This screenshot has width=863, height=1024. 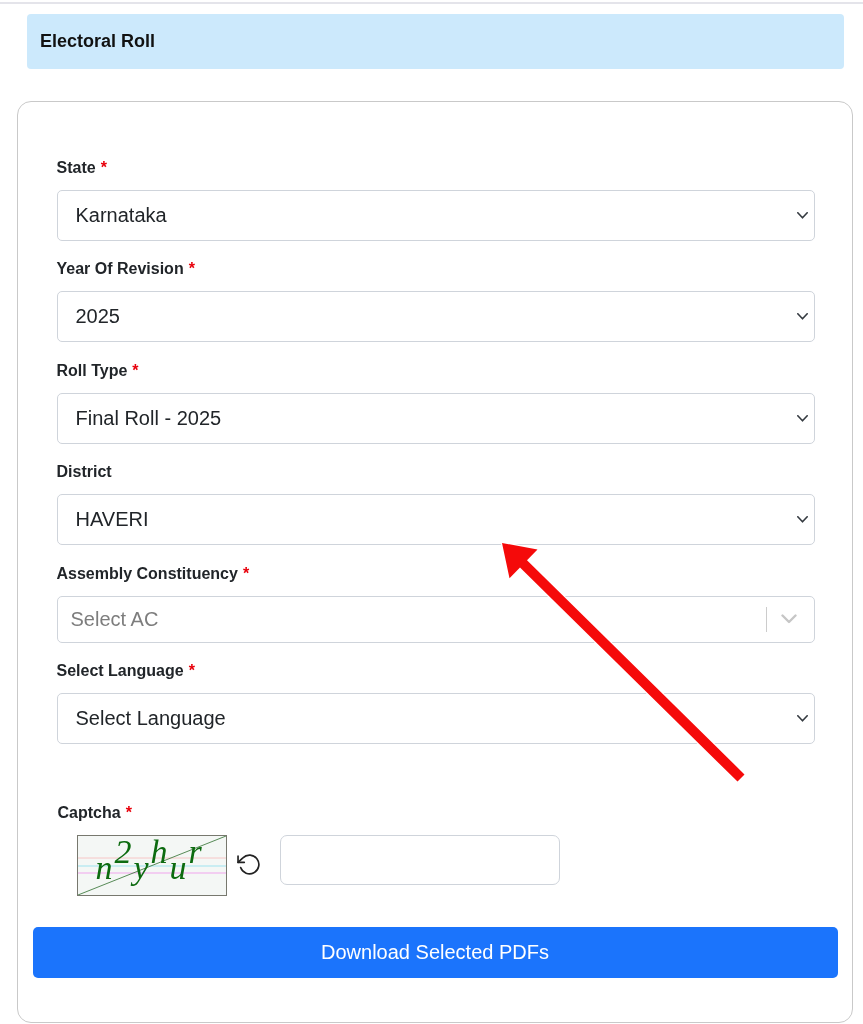 I want to click on field-label: Select Language, so click(x=120, y=671).